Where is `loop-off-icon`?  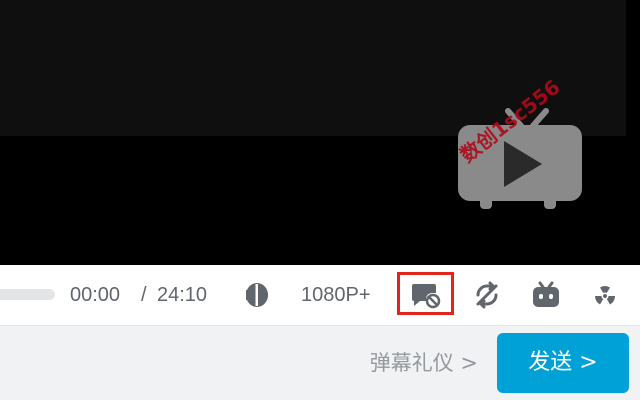
loop-off-icon is located at coordinates (487, 295).